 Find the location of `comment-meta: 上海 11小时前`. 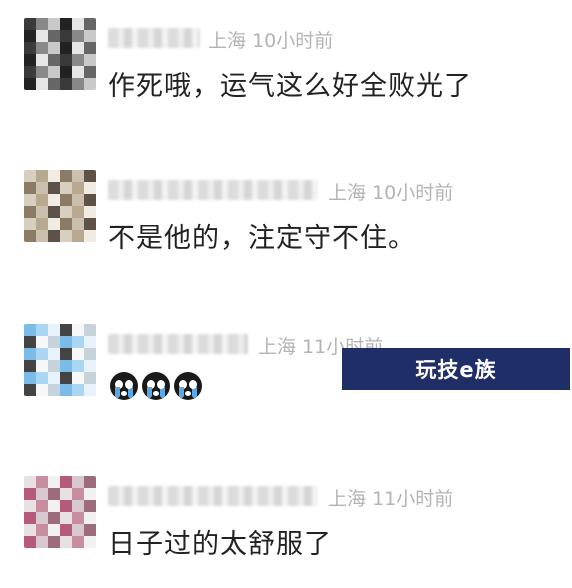

comment-meta: 上海 11小时前 is located at coordinates (390, 497).